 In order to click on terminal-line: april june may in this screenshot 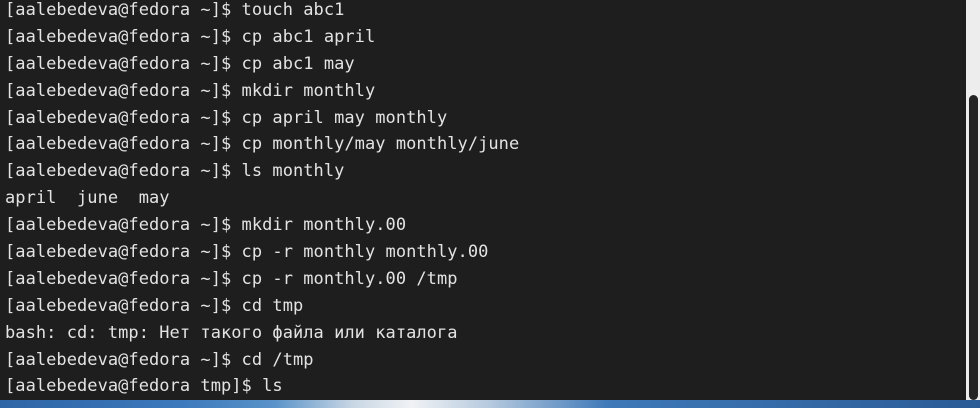, I will do `click(87, 198)`.